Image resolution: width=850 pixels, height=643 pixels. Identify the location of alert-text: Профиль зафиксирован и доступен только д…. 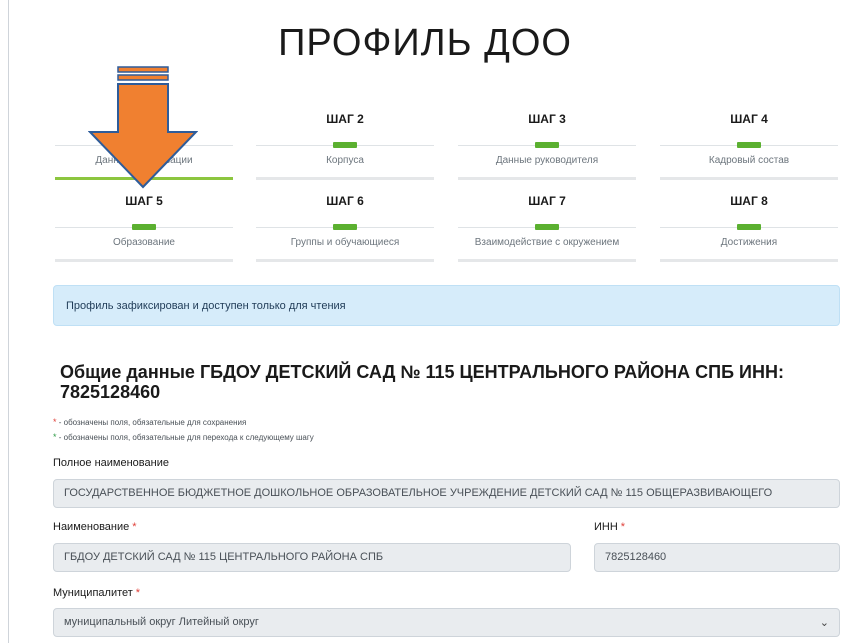
(206, 306).